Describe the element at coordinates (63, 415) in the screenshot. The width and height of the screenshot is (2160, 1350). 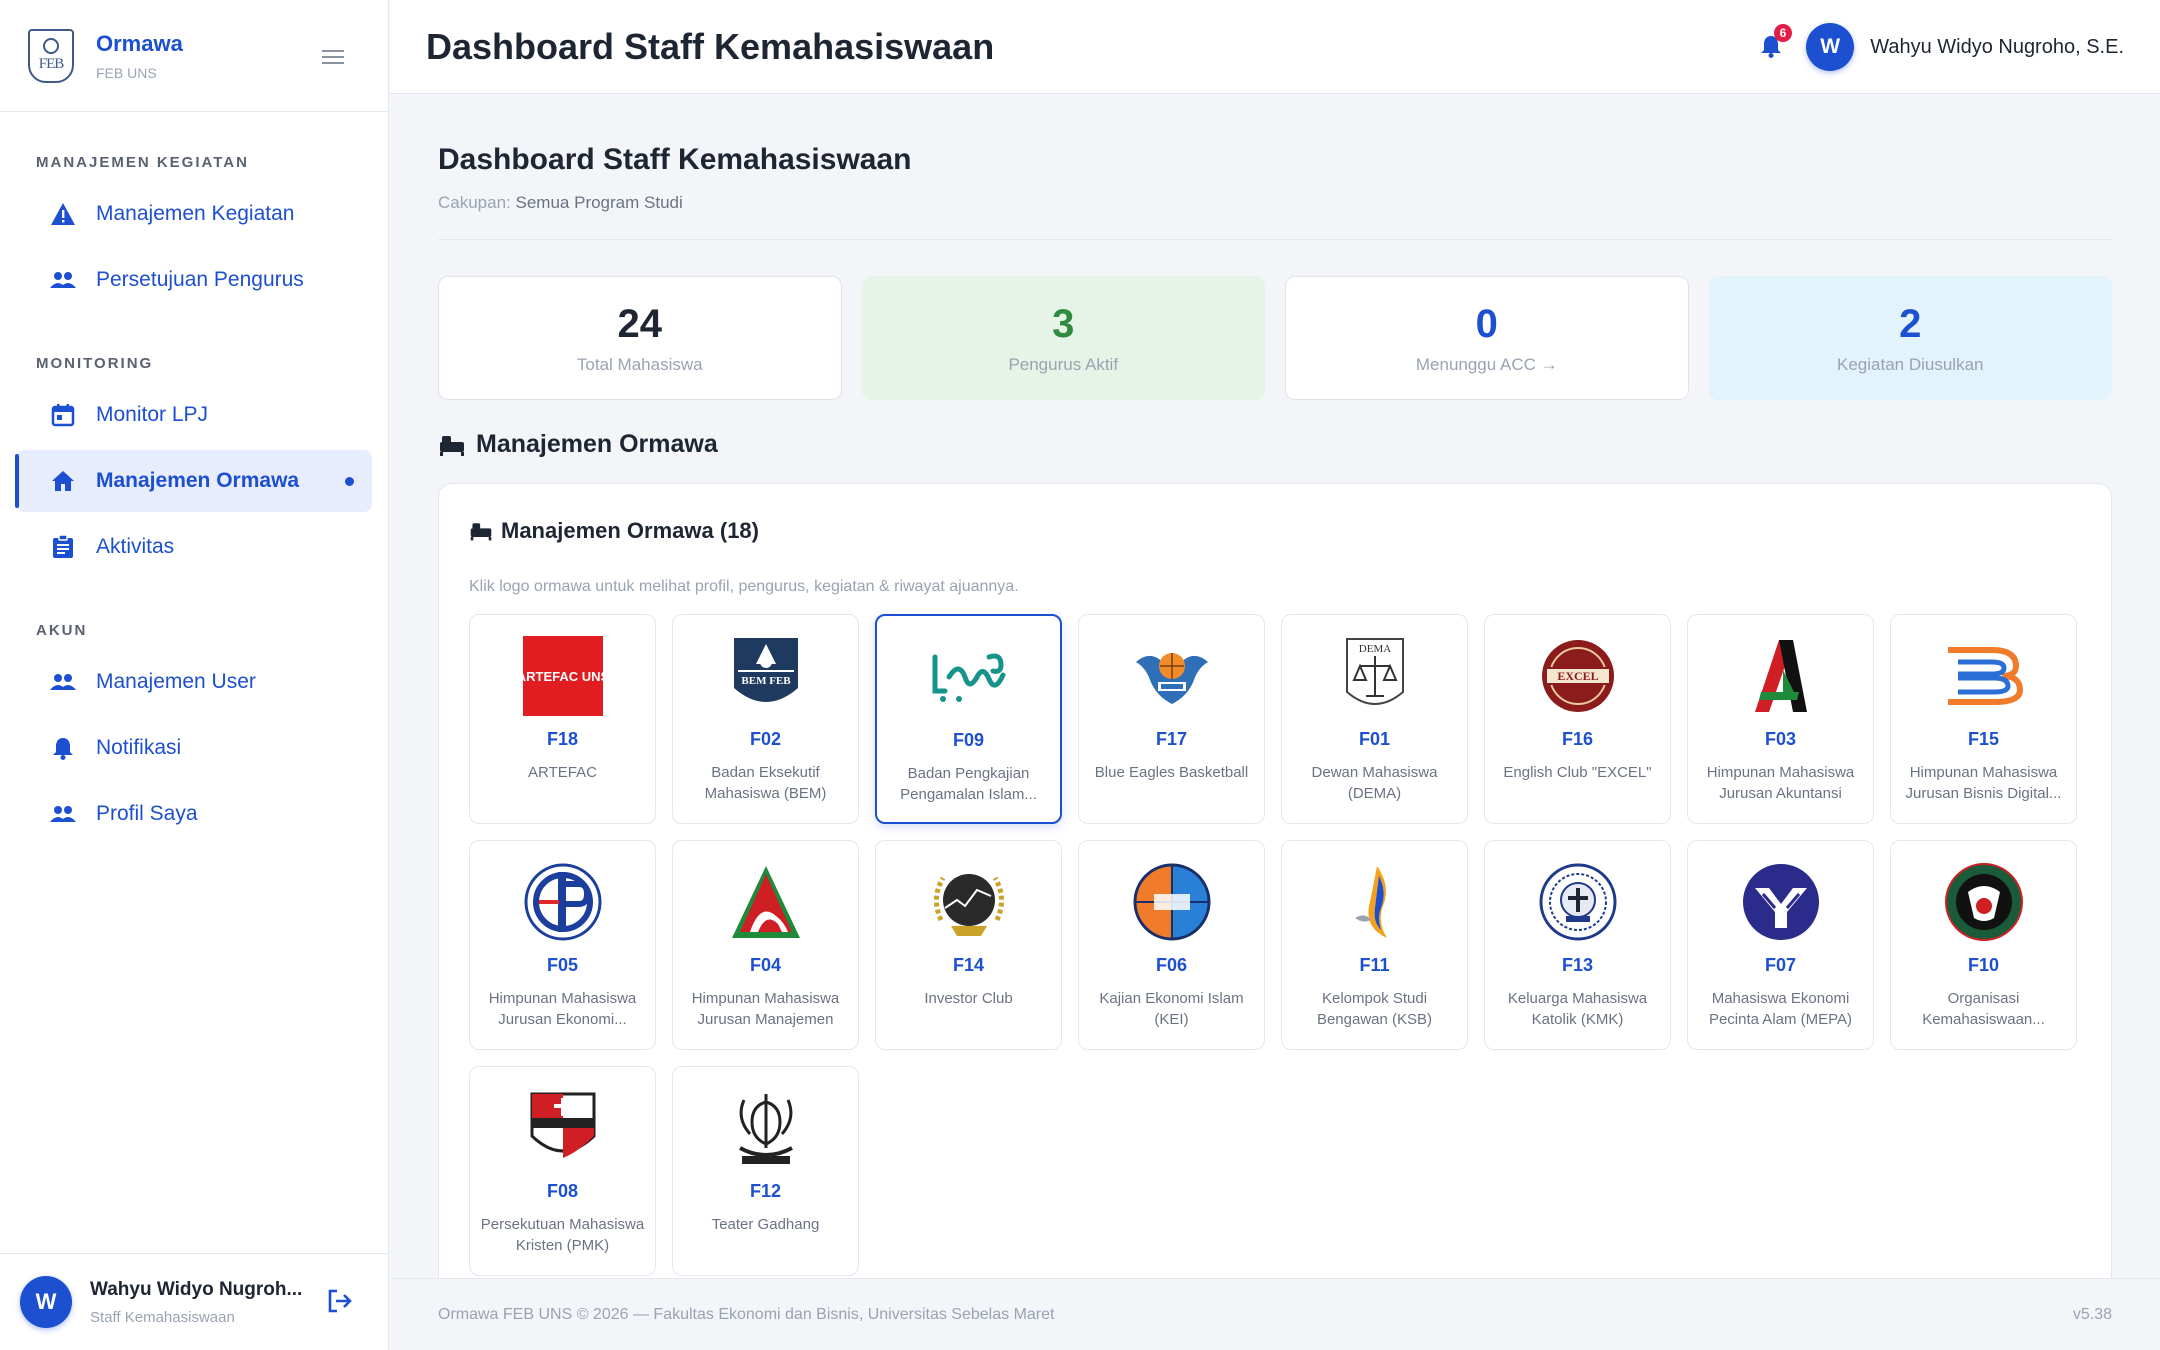
I see `calendar-icon` at that location.